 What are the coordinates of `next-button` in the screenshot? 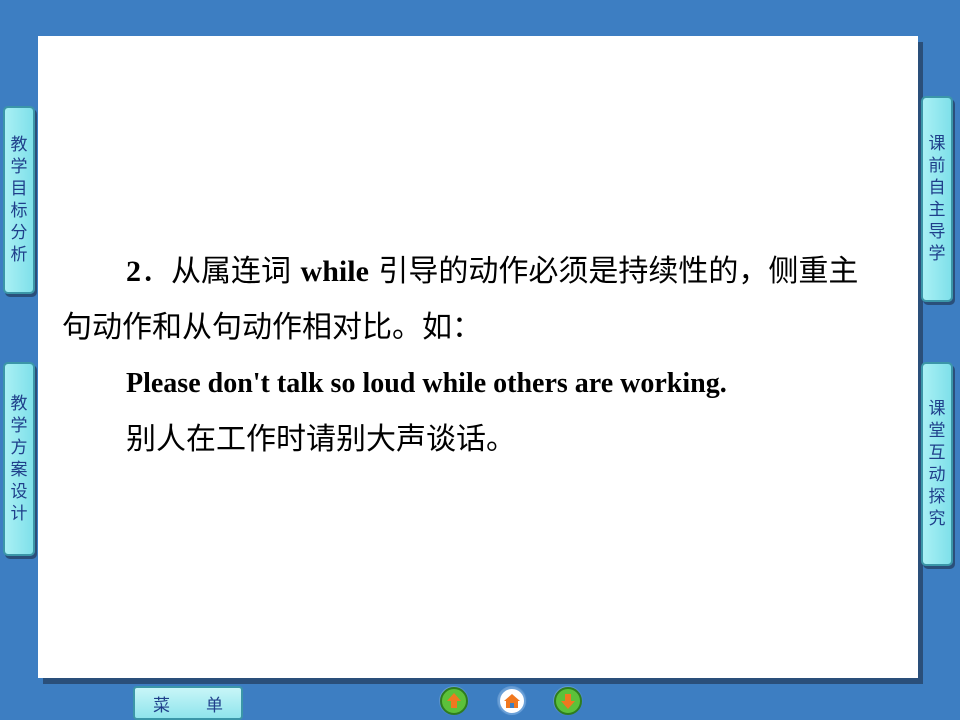 It's located at (568, 701).